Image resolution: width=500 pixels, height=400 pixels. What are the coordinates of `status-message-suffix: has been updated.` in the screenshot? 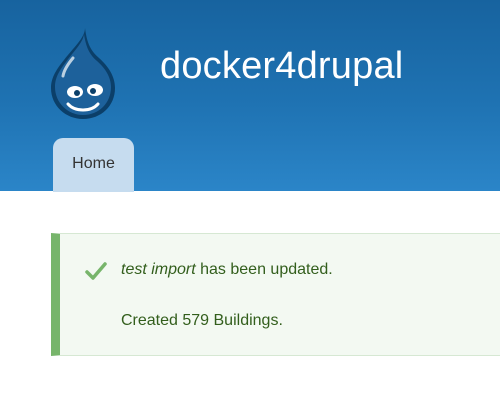 It's located at (264, 269).